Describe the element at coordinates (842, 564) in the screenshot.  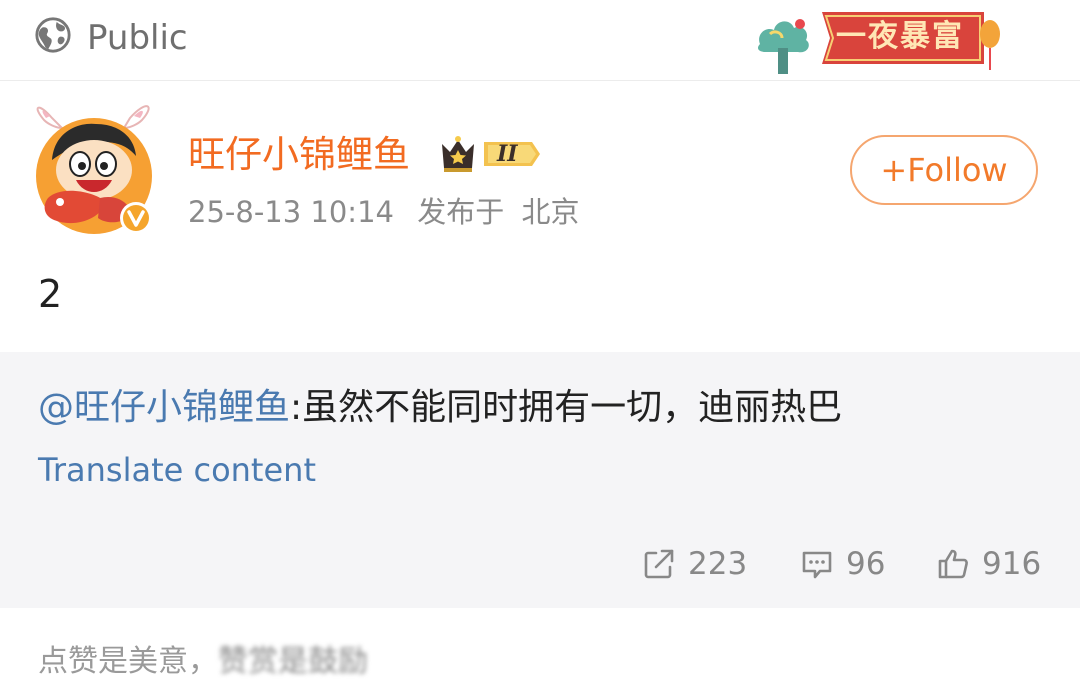
I see `comment-button: 96` at that location.